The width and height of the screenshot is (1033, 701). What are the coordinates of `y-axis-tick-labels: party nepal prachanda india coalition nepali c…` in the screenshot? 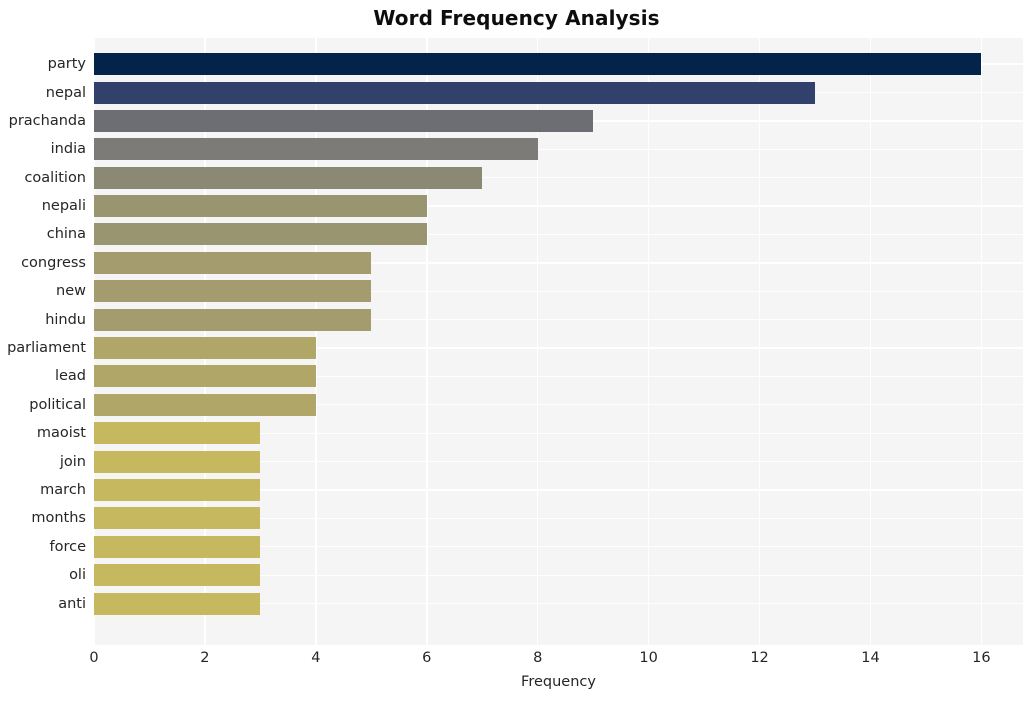 It's located at (43, 341).